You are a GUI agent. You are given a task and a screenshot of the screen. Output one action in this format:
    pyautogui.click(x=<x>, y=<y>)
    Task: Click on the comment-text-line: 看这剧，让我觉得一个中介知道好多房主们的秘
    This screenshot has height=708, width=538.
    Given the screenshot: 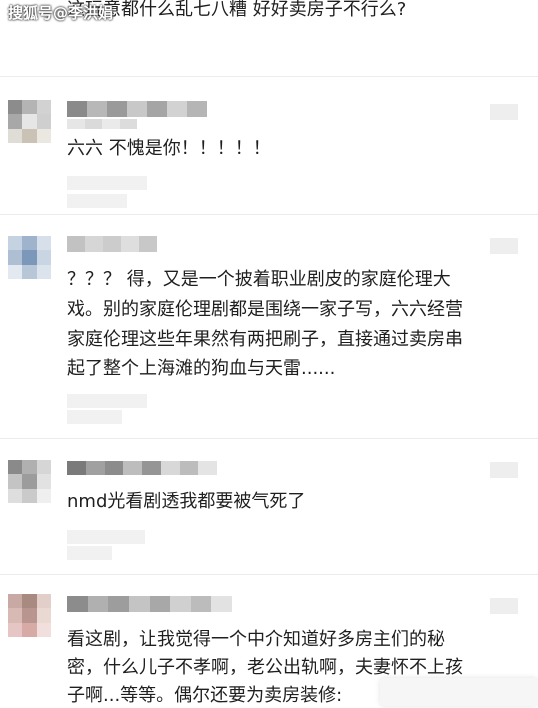 What is the action you would take?
    pyautogui.click(x=256, y=639)
    